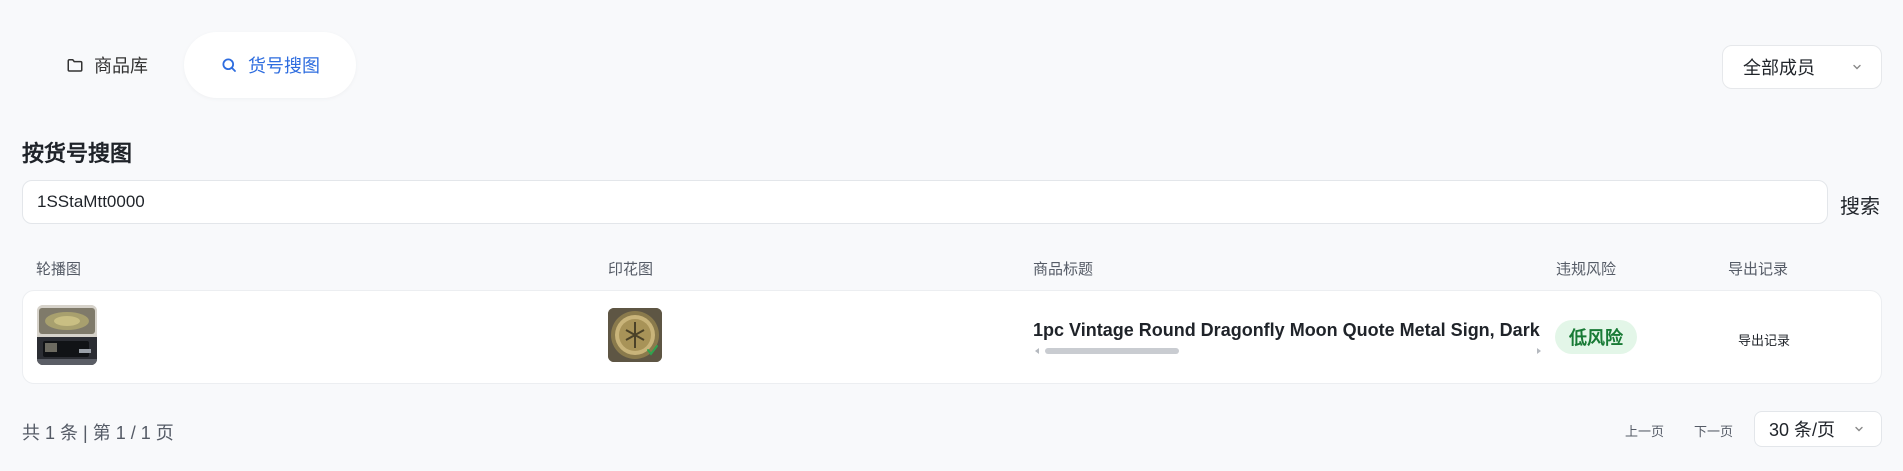 Image resolution: width=1903 pixels, height=471 pixels. What do you see at coordinates (631, 269) in the screenshot?
I see `column-header-print: 印花图` at bounding box center [631, 269].